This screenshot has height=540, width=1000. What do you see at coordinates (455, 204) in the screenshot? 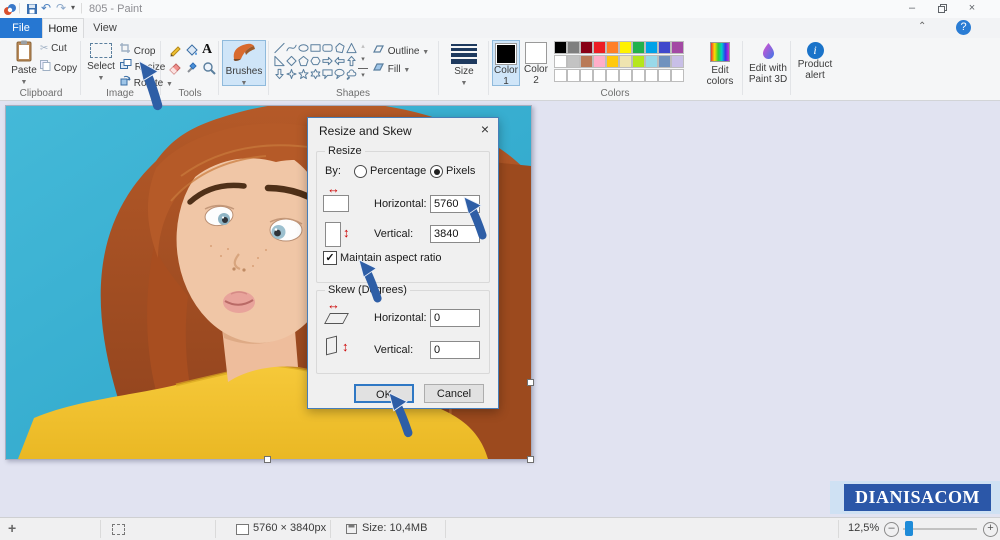
I see `resize-horizontal-input` at bounding box center [455, 204].